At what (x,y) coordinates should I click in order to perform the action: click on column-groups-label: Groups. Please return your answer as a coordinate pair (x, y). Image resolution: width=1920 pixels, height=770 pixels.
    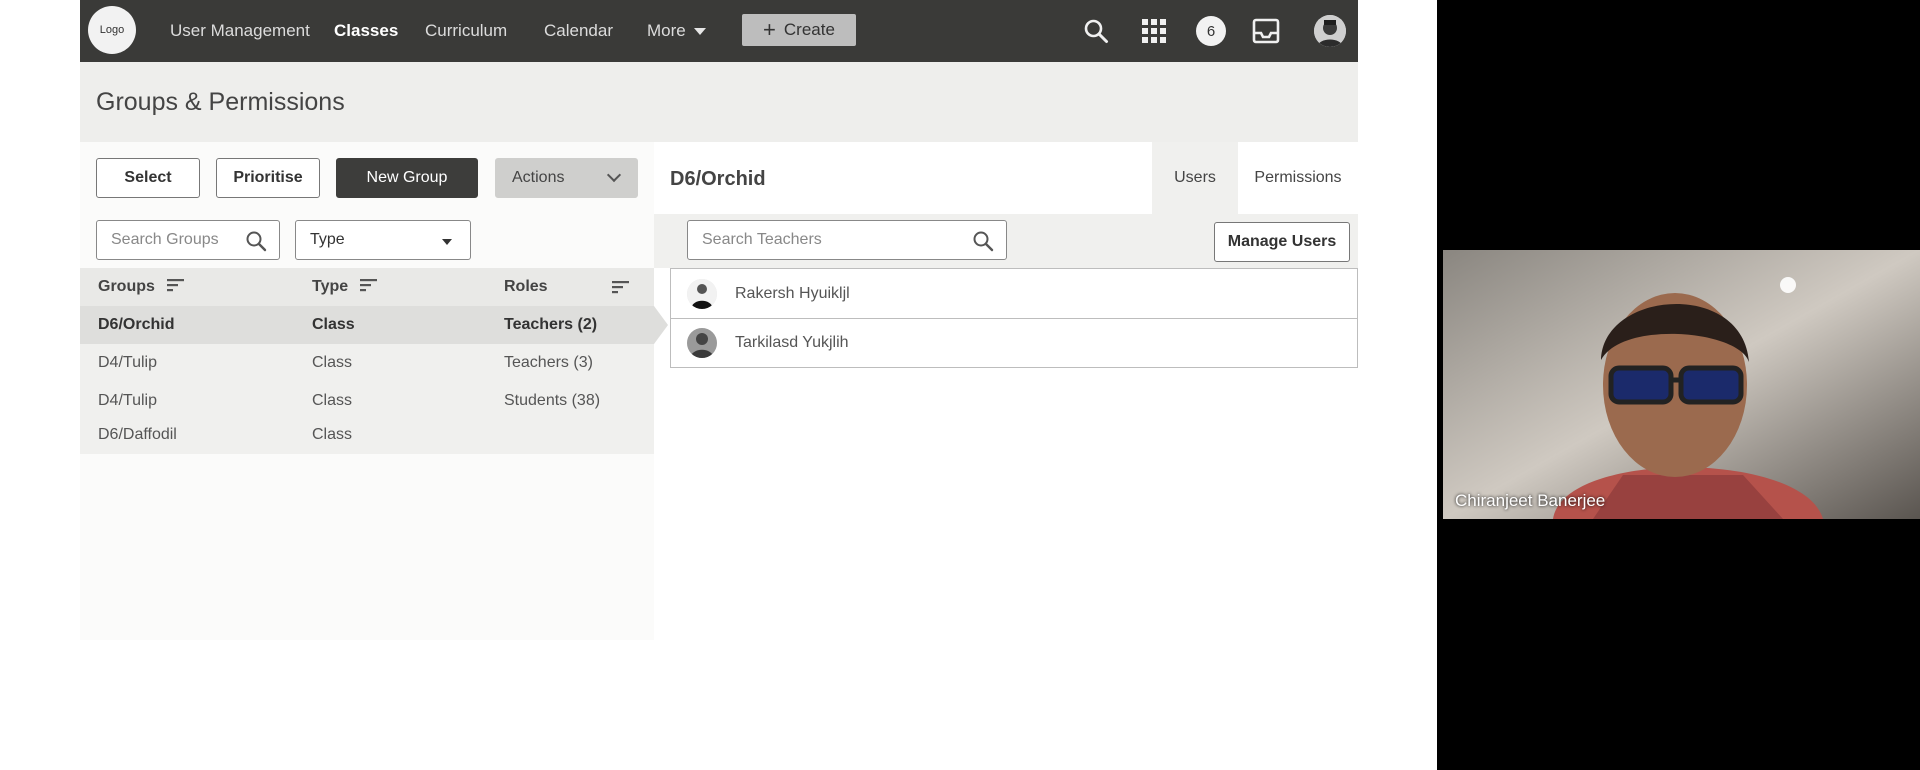
    Looking at the image, I should click on (126, 286).